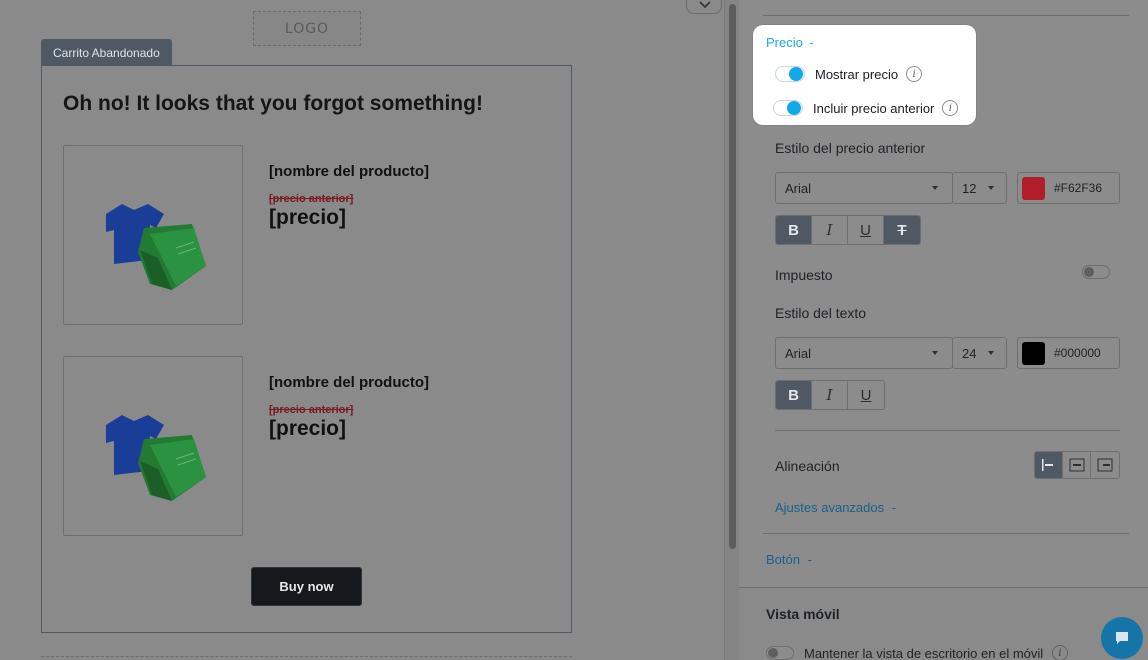 The image size is (1148, 660). I want to click on align-left-icon, so click(1047, 465).